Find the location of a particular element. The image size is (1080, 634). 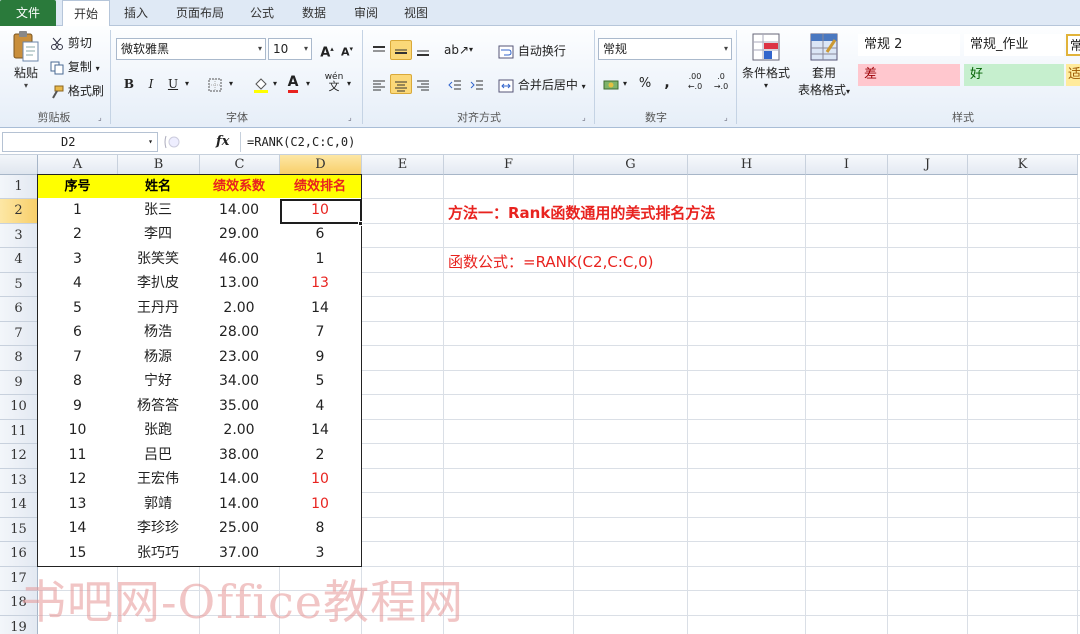

row-header-2: 2 is located at coordinates (19, 211).